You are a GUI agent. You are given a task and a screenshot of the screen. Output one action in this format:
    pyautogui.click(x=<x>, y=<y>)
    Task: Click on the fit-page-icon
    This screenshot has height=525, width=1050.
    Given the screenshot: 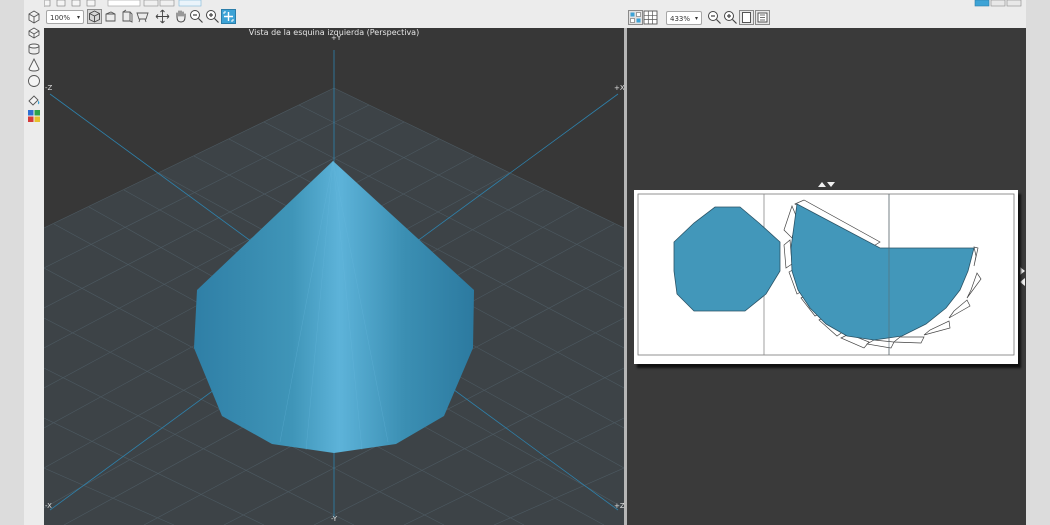 What is the action you would take?
    pyautogui.click(x=746, y=17)
    